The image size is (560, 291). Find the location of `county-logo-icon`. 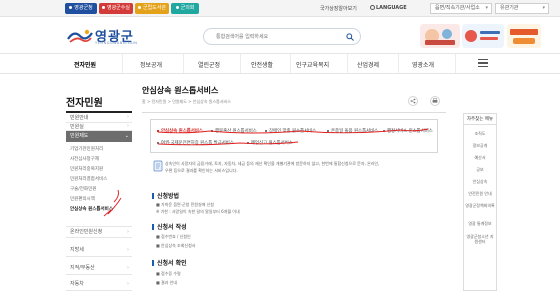

county-logo-icon is located at coordinates (80, 36).